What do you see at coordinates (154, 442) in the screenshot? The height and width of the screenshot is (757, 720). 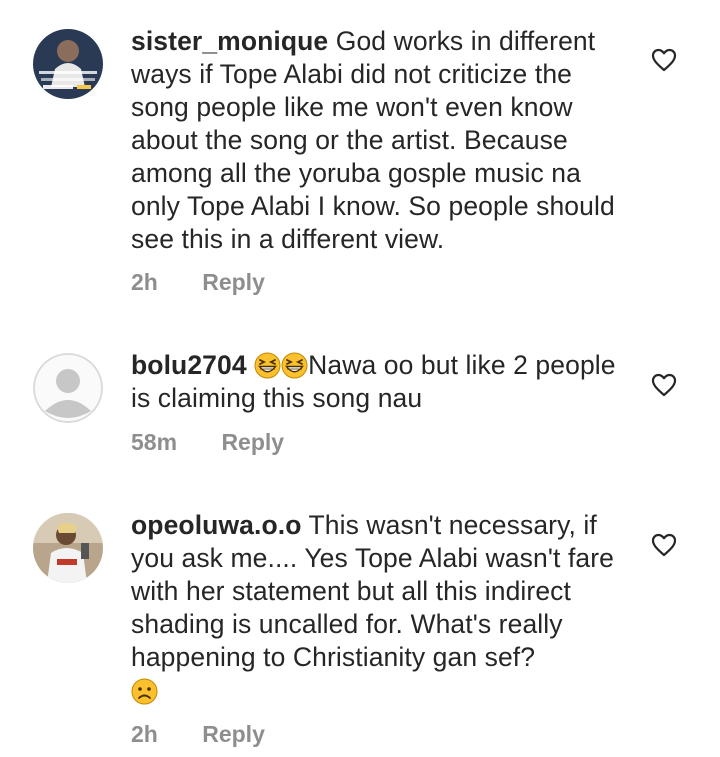 I see `timestamp: 58m` at bounding box center [154, 442].